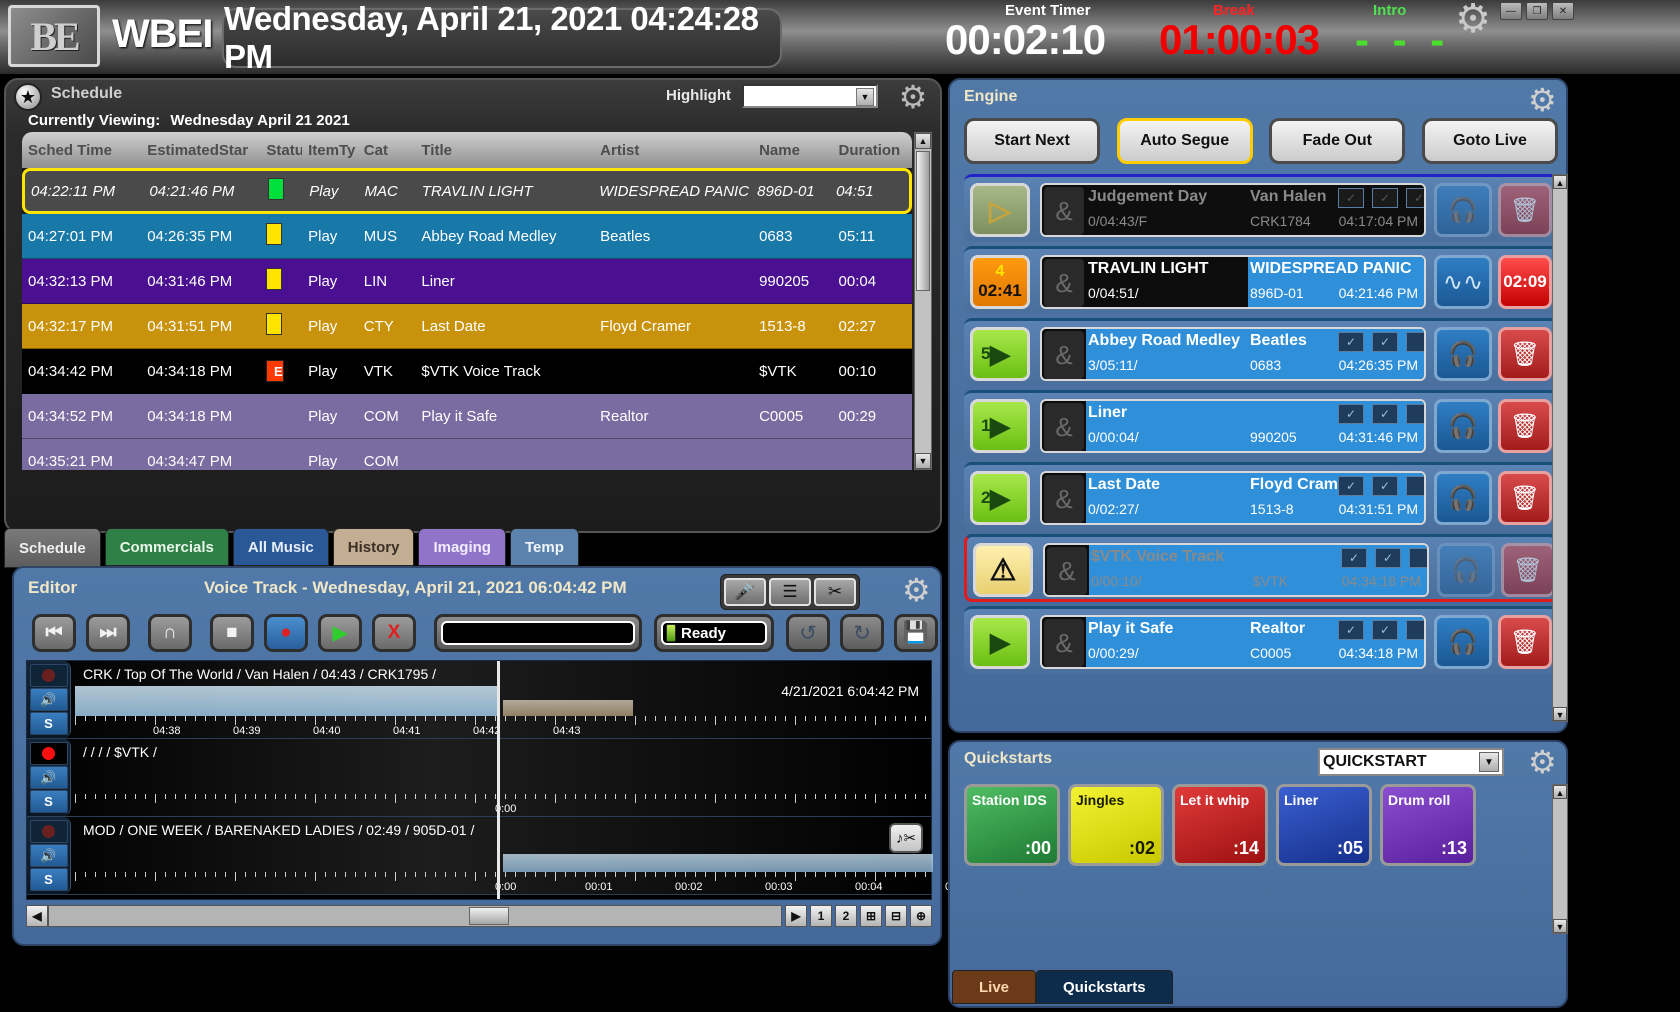  Describe the element at coordinates (1489, 141) in the screenshot. I see `goto-live-button: Goto Live` at that location.